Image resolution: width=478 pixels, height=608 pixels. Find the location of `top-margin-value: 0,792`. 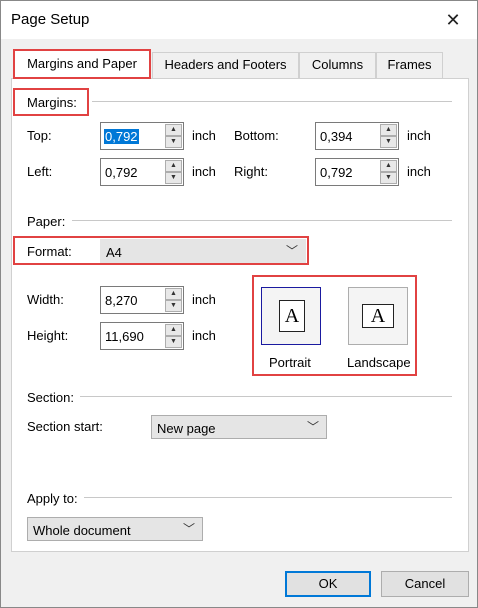

top-margin-value: 0,792 is located at coordinates (121, 136).